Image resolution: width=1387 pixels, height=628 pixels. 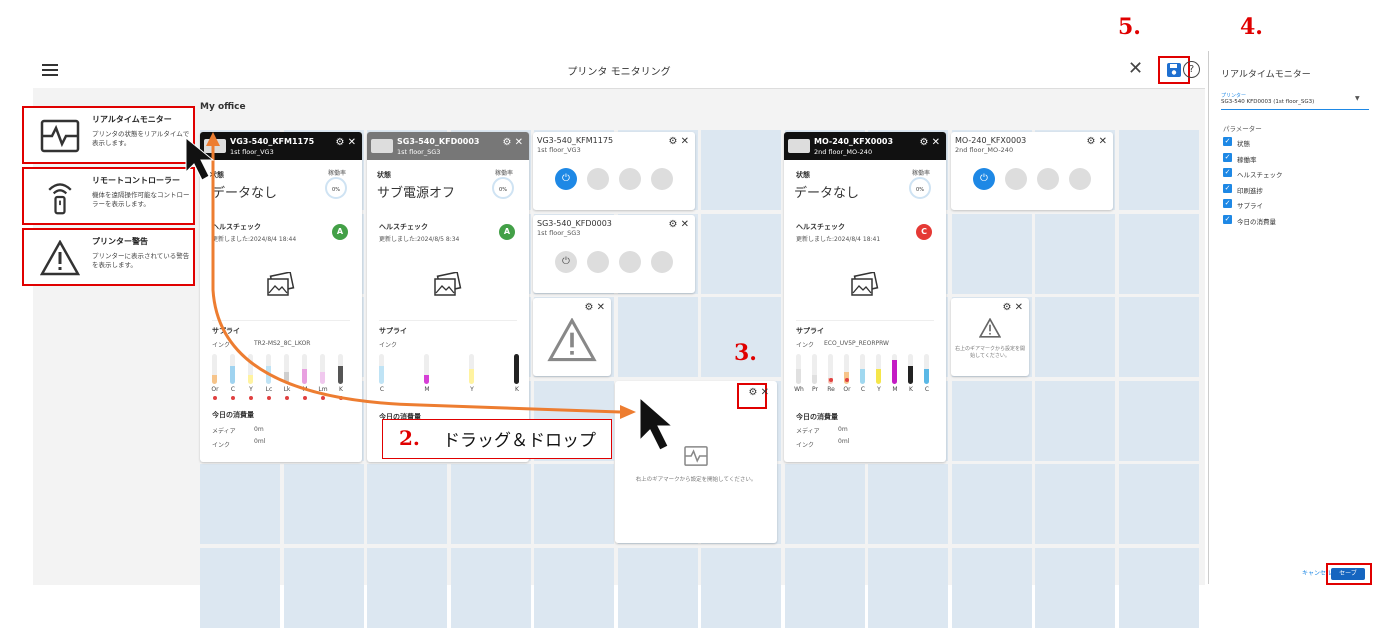 I want to click on supply-label: サプライ, so click(x=810, y=331).